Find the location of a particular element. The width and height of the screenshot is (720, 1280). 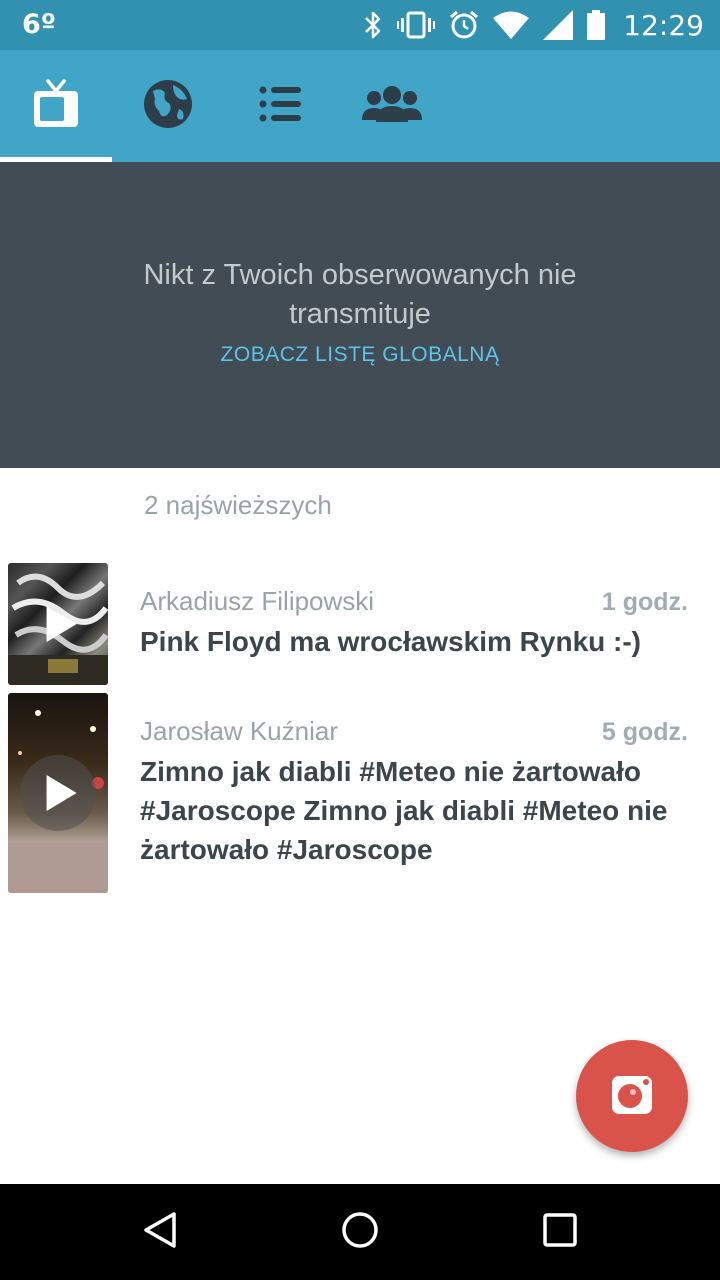

tab-live is located at coordinates (56, 106).